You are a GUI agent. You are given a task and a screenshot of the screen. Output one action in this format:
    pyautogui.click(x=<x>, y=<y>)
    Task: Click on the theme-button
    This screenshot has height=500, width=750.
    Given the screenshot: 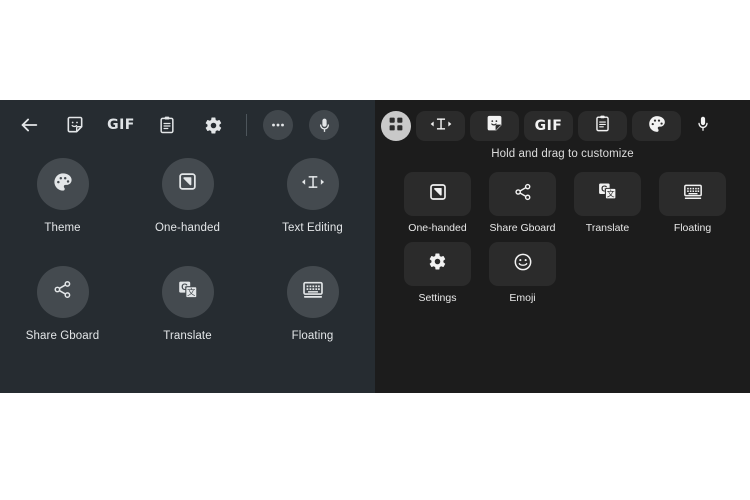 What is the action you would take?
    pyautogui.click(x=656, y=126)
    